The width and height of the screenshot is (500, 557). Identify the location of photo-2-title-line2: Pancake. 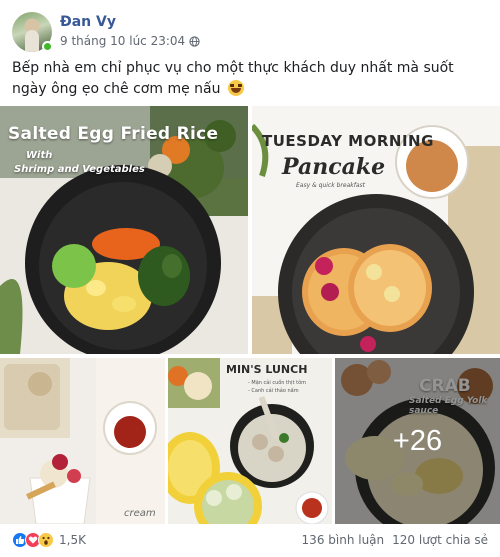
(334, 167).